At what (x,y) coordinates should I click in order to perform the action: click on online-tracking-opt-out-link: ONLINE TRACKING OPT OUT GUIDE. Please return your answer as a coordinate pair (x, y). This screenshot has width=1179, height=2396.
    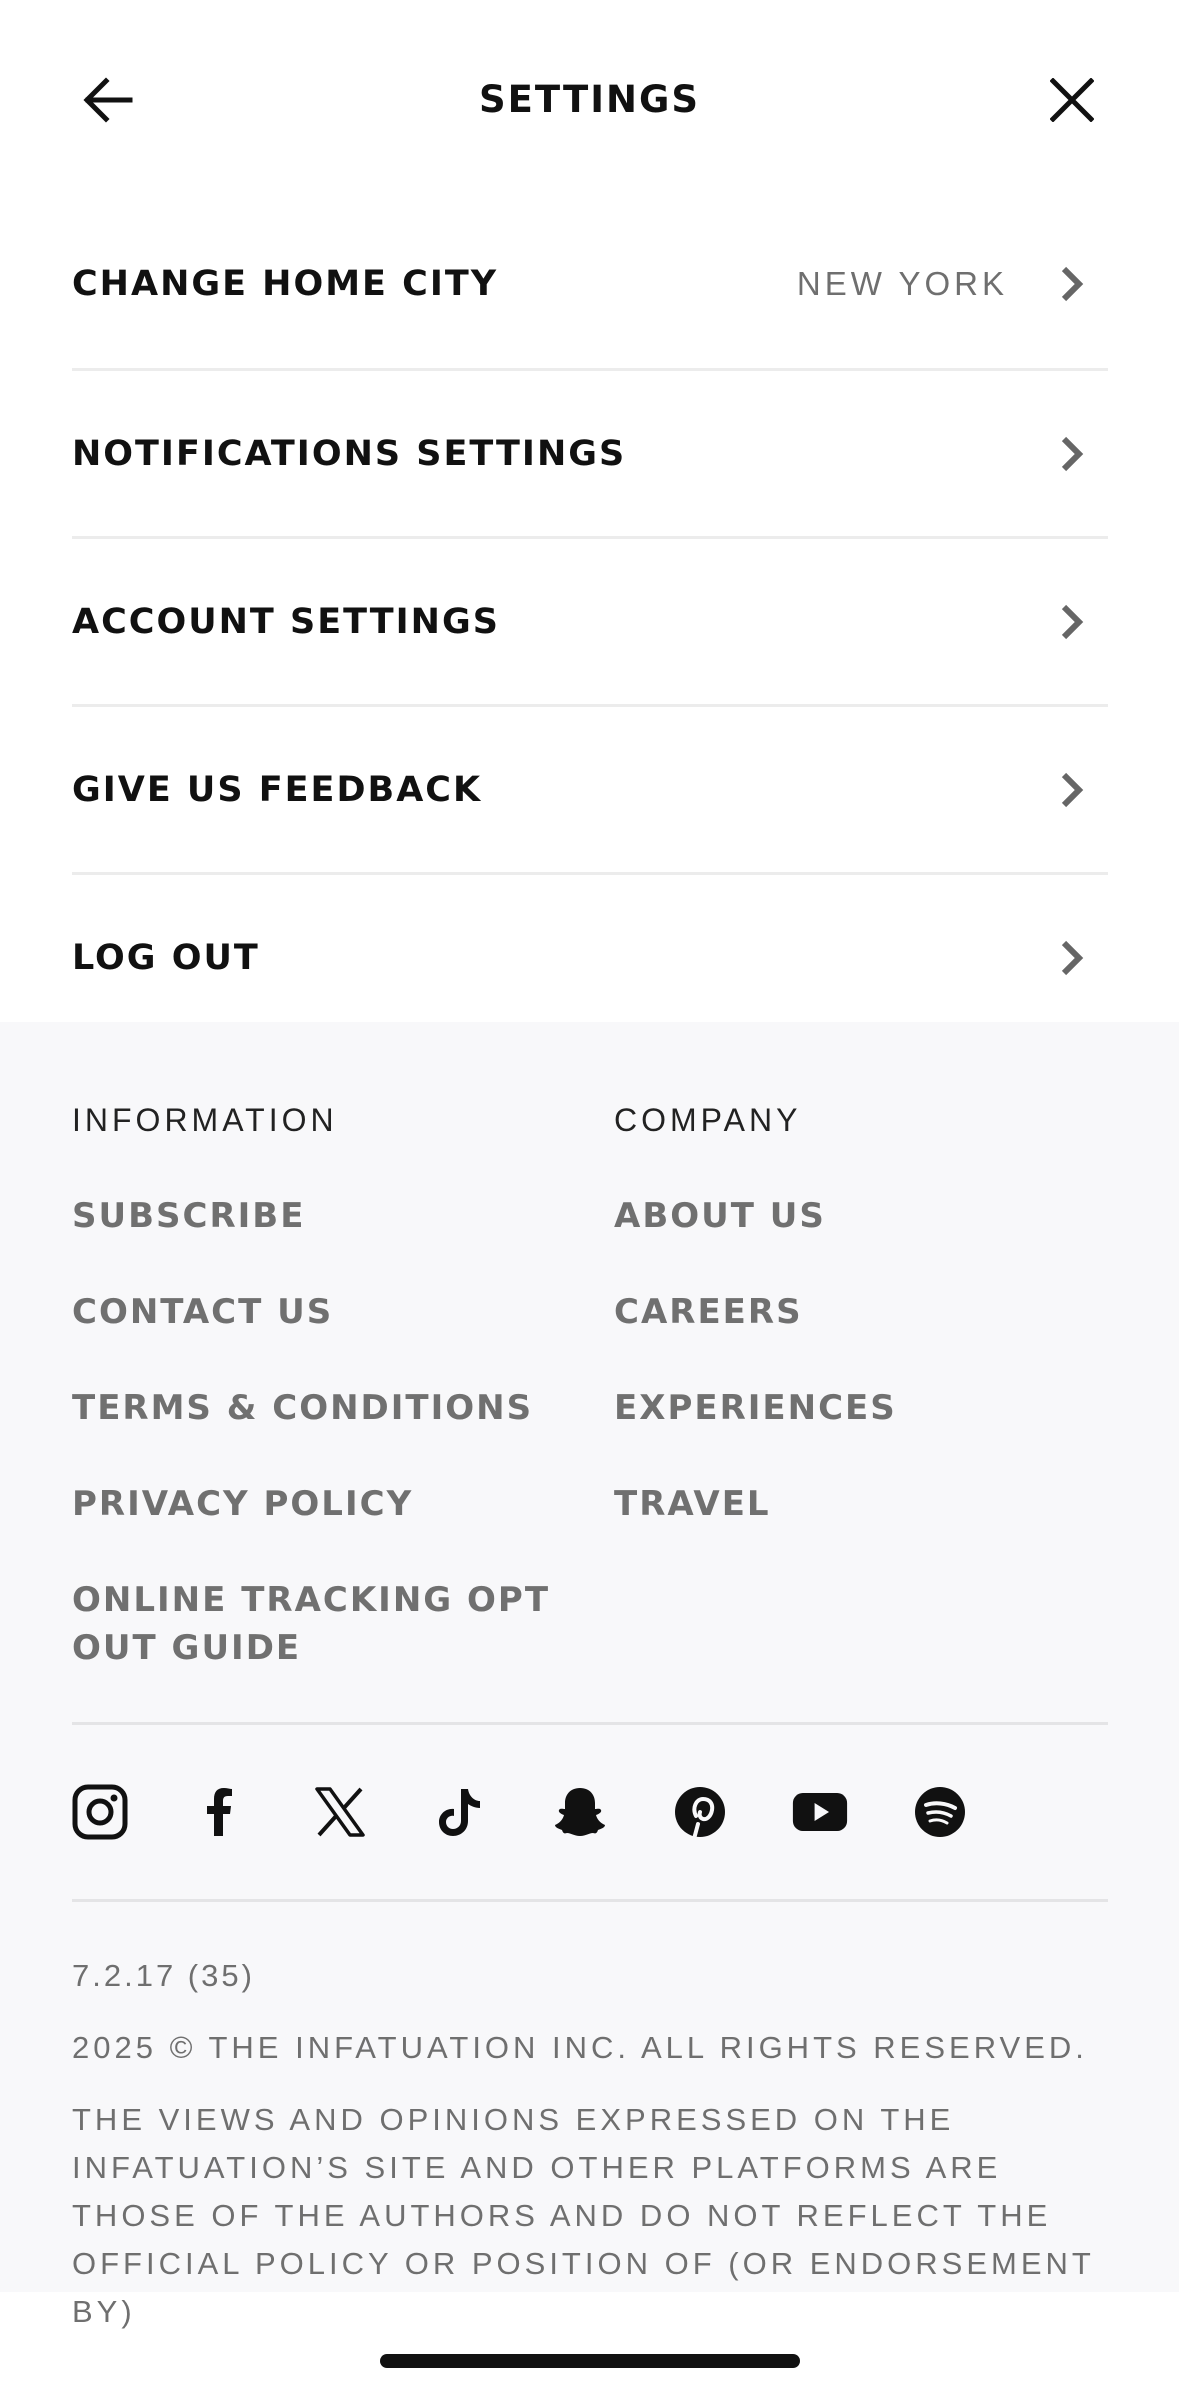
    Looking at the image, I should click on (322, 1624).